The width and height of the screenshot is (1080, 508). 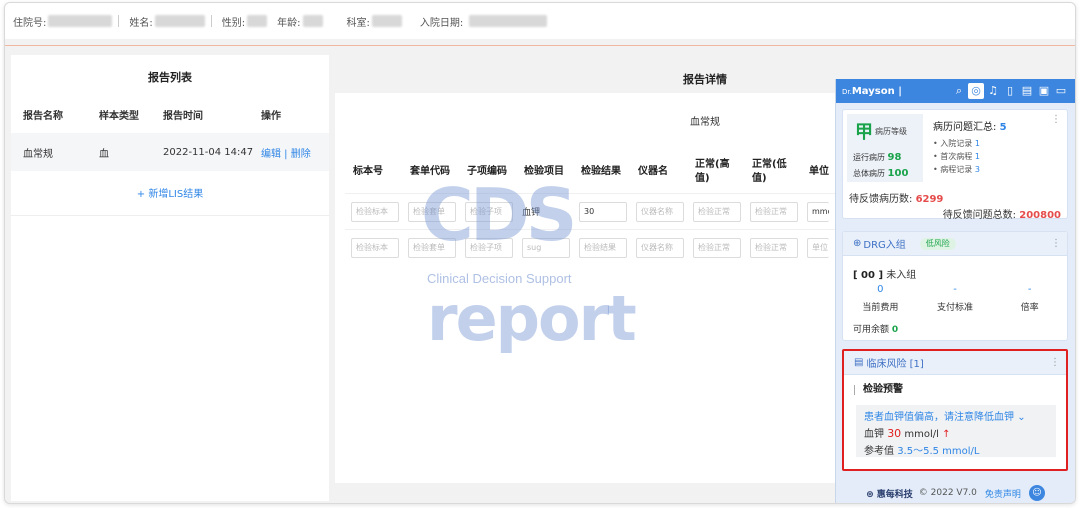 What do you see at coordinates (170, 152) in the screenshot?
I see `table-row: 血常规 血 2022-11-04 14:47 编辑 | 删除` at bounding box center [170, 152].